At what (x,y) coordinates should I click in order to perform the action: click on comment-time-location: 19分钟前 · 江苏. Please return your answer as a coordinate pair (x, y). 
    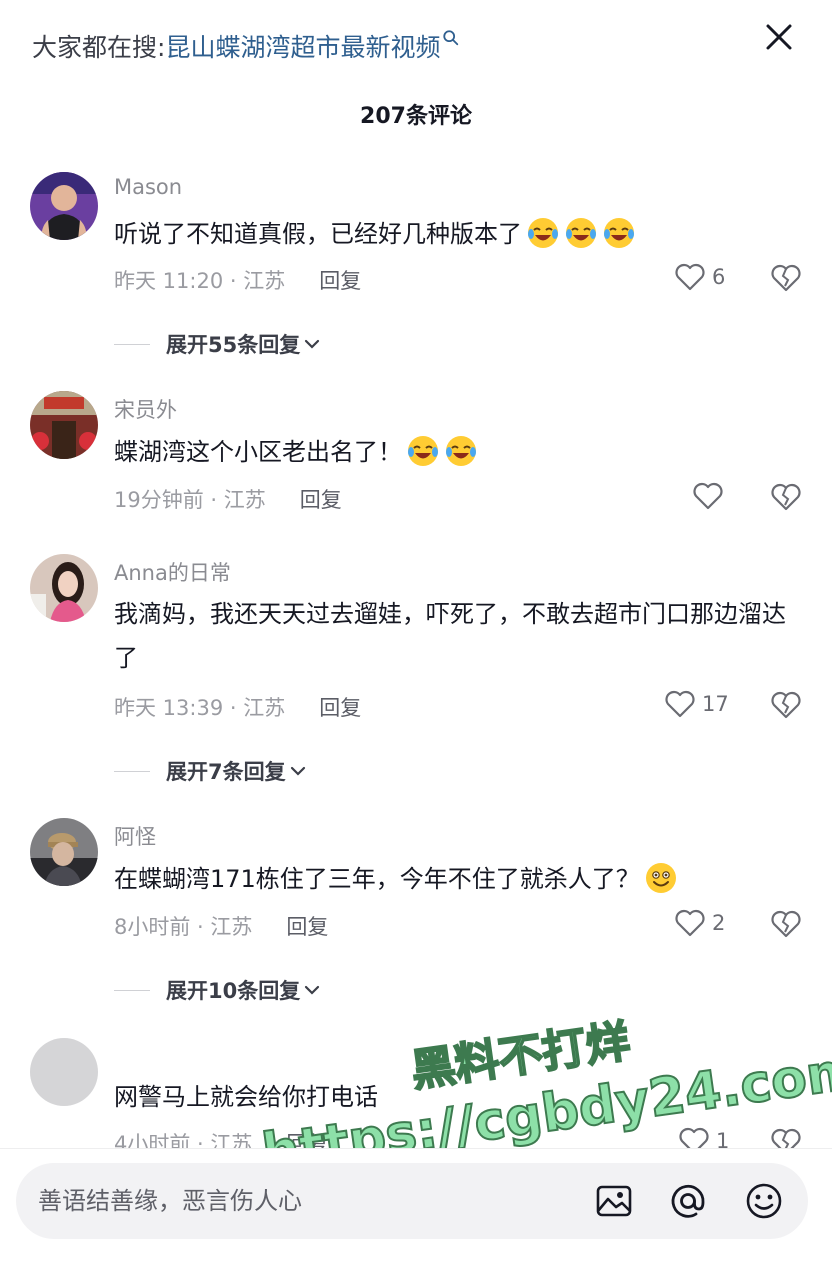
    Looking at the image, I should click on (190, 500).